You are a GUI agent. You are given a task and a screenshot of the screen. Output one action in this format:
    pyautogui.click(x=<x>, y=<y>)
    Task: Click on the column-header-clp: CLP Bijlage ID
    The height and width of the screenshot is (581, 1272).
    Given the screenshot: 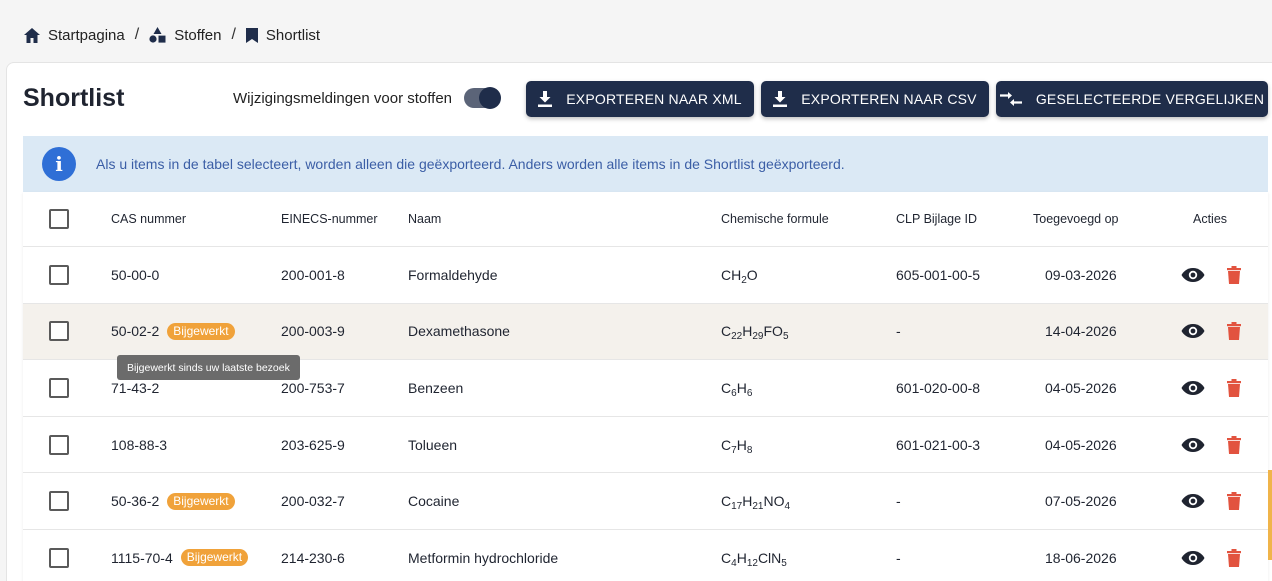 What is the action you would take?
    pyautogui.click(x=936, y=219)
    